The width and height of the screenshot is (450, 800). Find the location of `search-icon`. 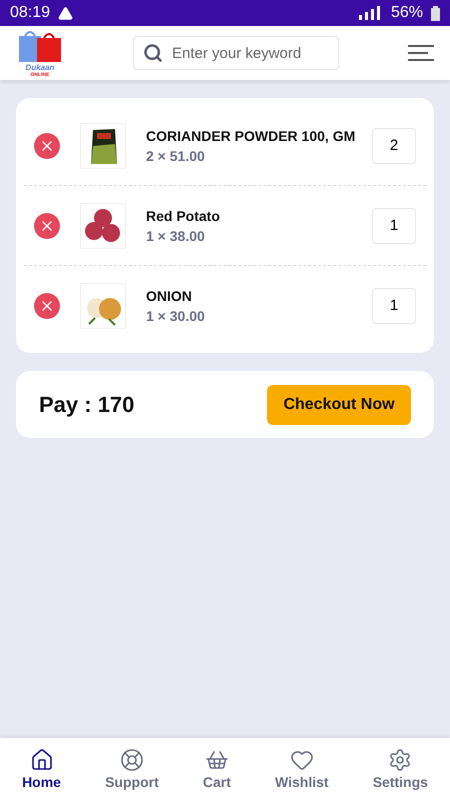

search-icon is located at coordinates (153, 53).